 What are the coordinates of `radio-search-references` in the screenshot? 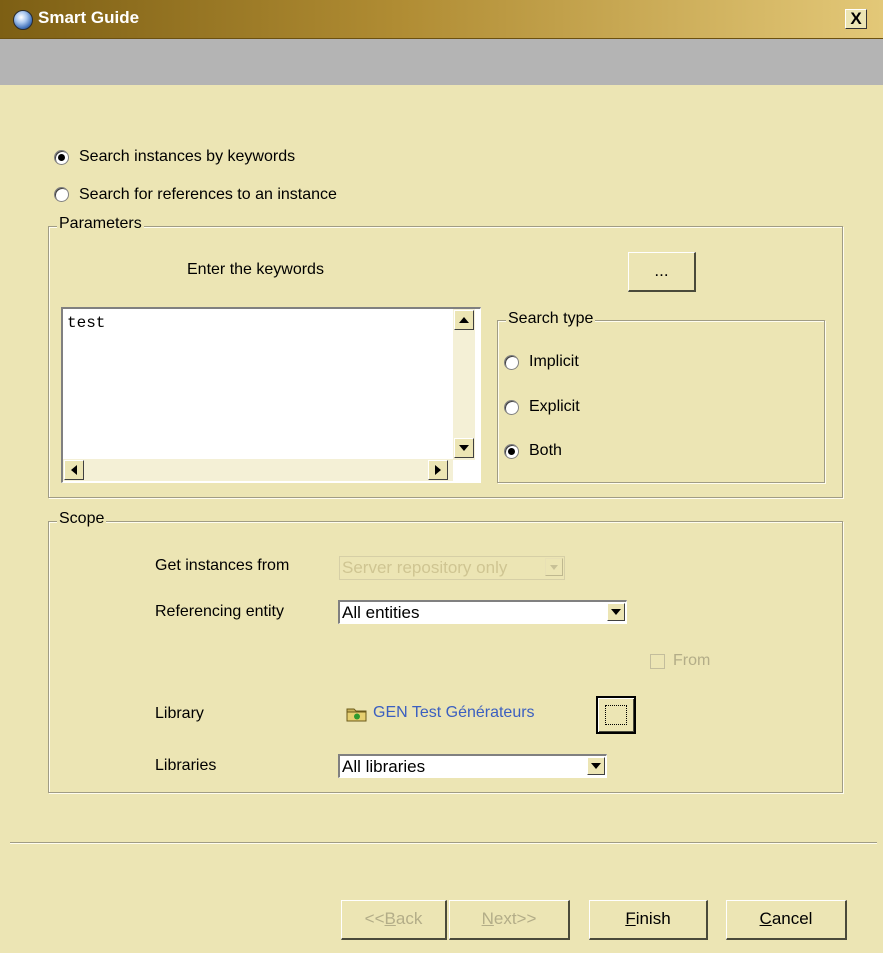 It's located at (61, 194).